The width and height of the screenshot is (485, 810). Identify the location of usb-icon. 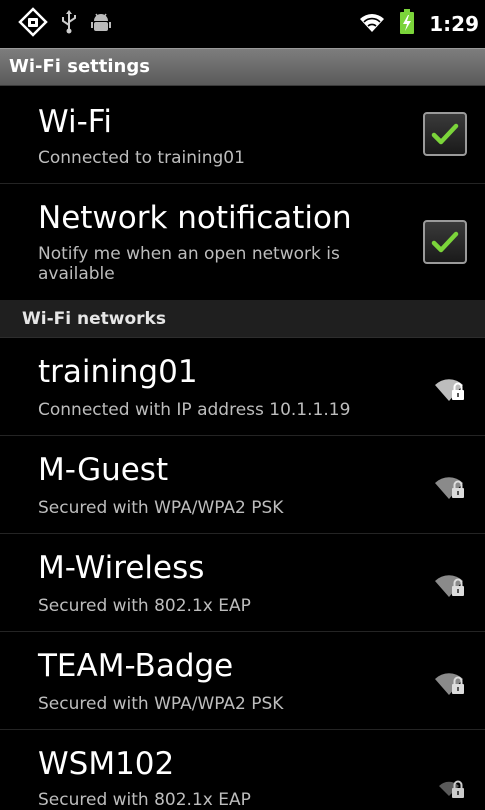
(69, 24).